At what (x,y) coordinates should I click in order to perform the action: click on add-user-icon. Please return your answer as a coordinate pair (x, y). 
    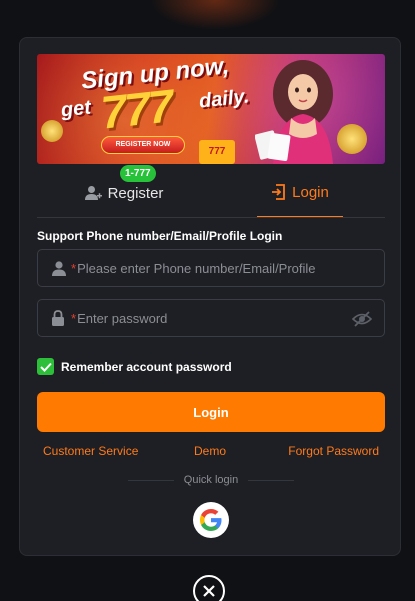
    Looking at the image, I should click on (93, 193).